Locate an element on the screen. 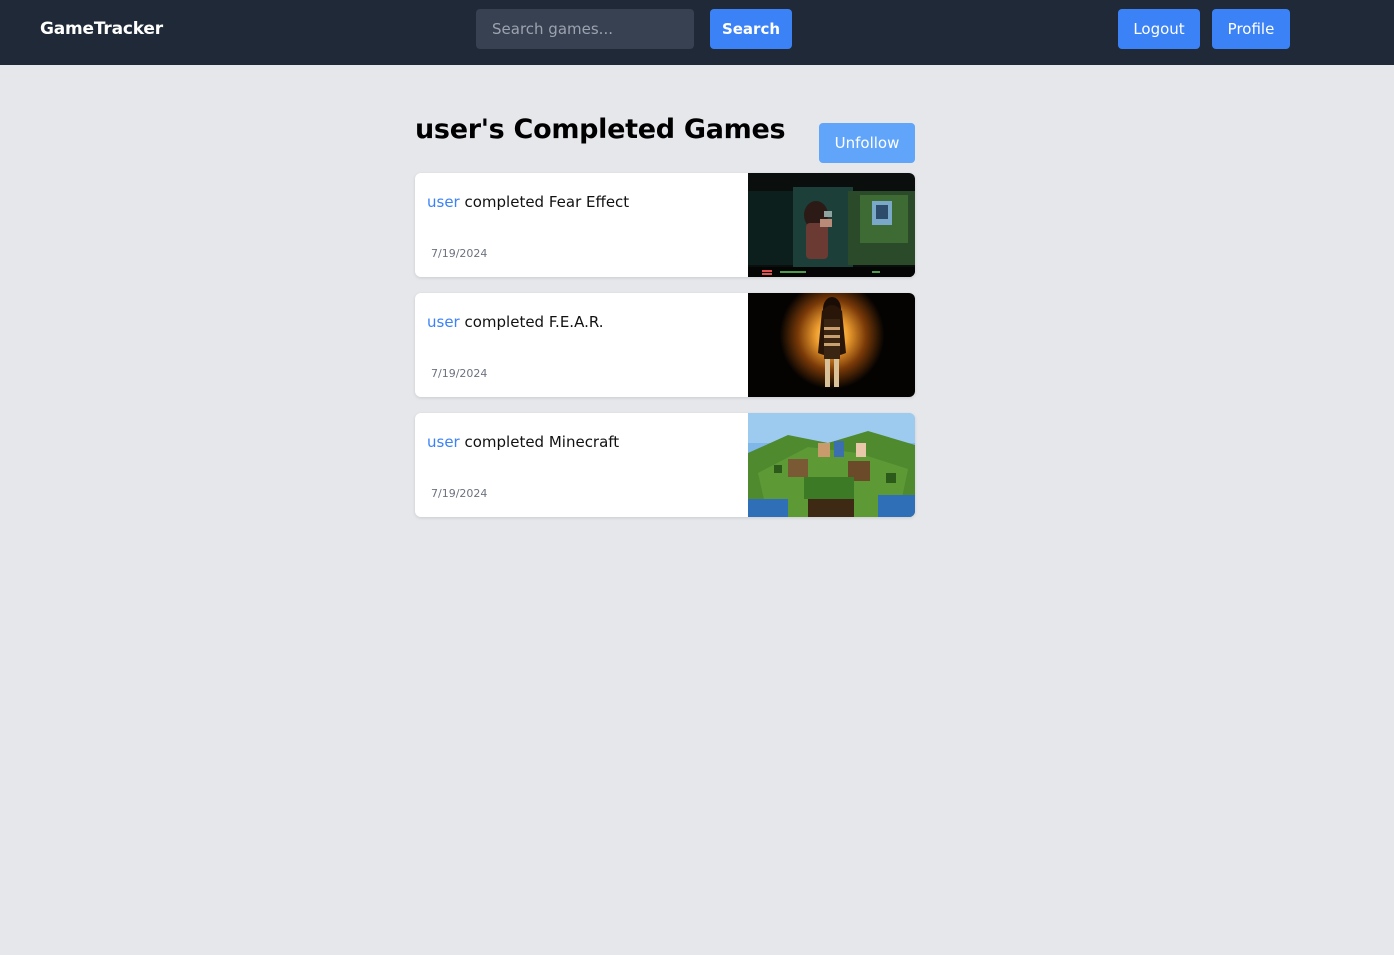 Image resolution: width=1394 pixels, height=955 pixels. search-button: Search is located at coordinates (751, 29).